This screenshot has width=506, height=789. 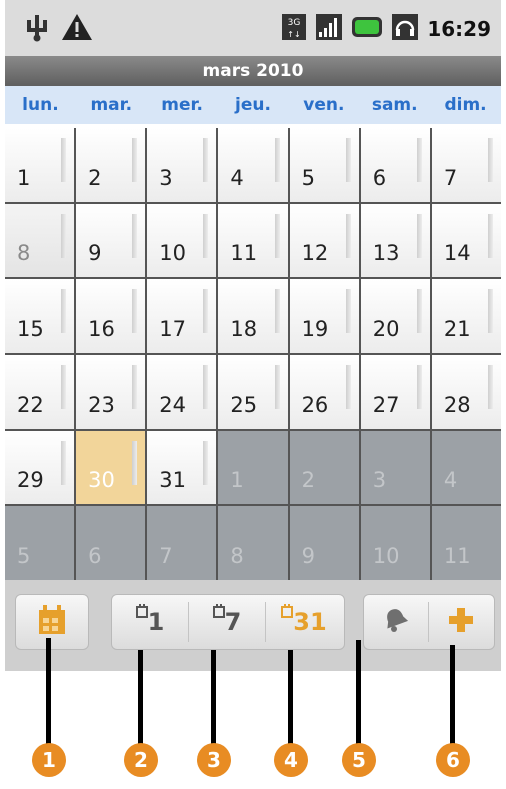 What do you see at coordinates (40, 391) in the screenshot?
I see `day-cell: 22` at bounding box center [40, 391].